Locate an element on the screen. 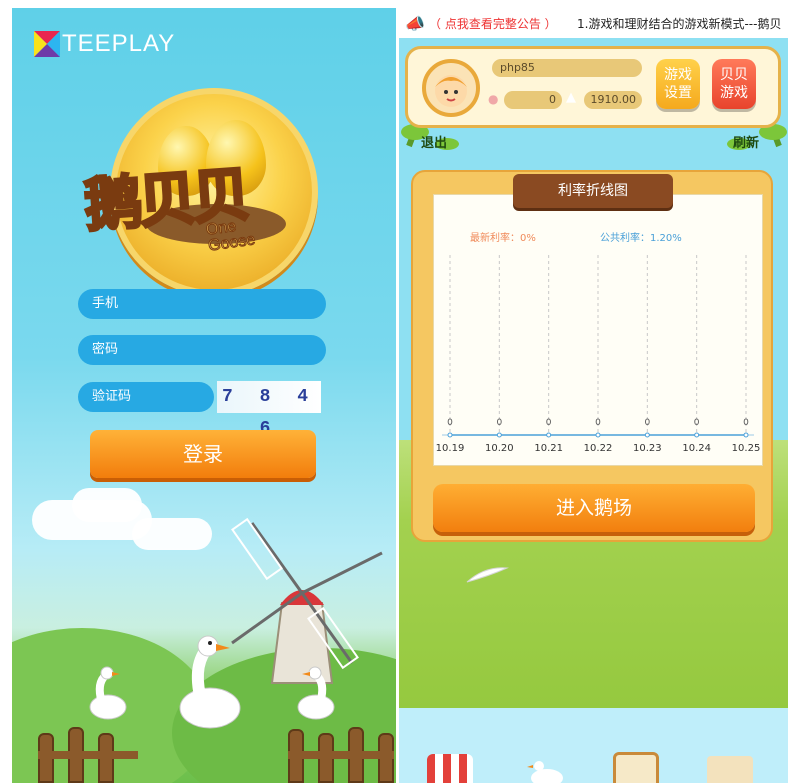  logout-button: 退出 is located at coordinates (434, 141).